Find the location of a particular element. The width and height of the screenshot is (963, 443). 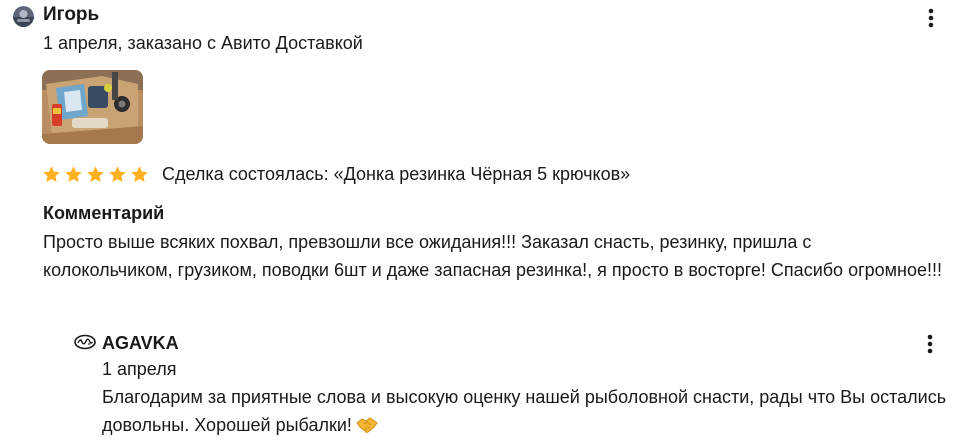

review-menu-button is located at coordinates (931, 18).